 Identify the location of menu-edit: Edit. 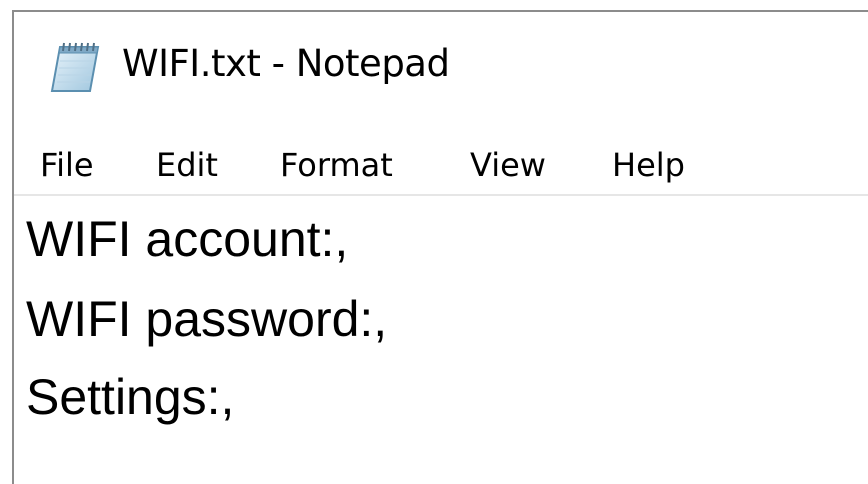
(187, 165).